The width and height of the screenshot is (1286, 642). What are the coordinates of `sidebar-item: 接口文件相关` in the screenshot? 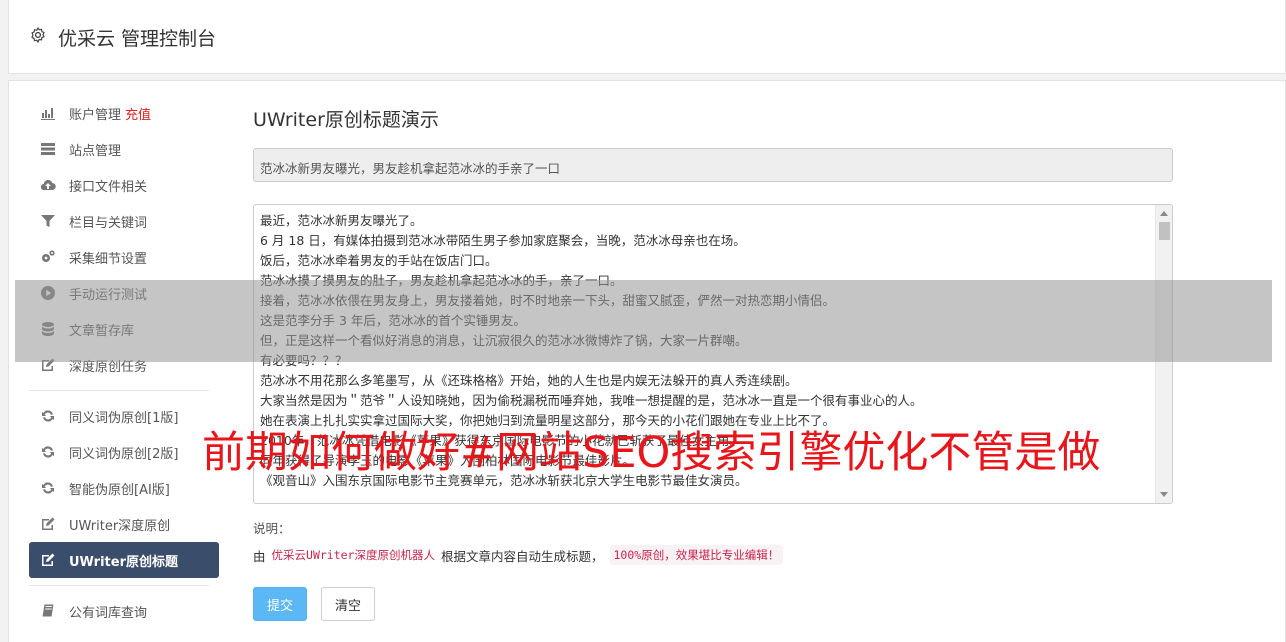 It's located at (124, 185).